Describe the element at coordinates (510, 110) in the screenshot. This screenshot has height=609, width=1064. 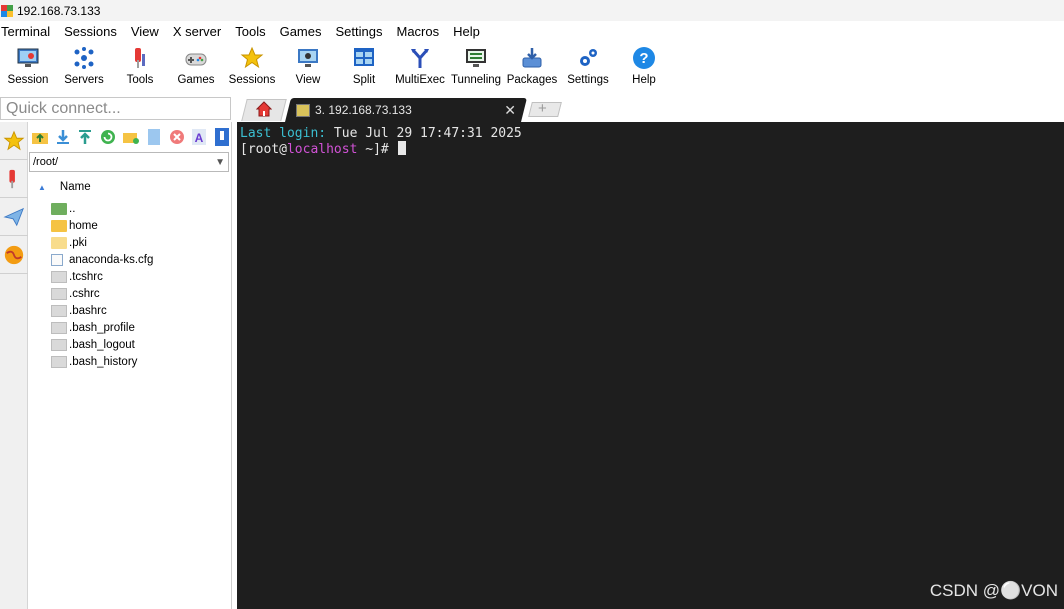
I see `tab-close-icon: ✕` at that location.